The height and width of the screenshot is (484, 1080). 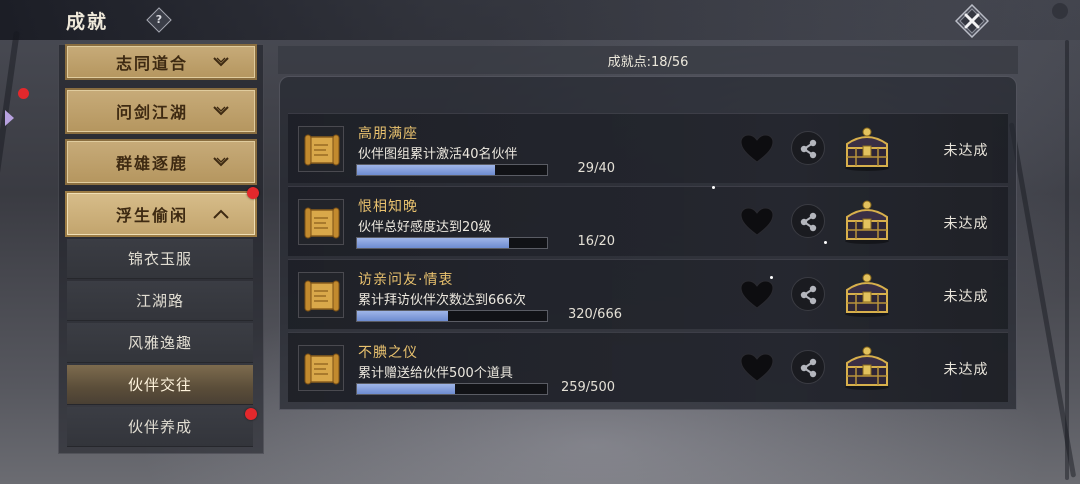 I want to click on achievement-description: 累计赠送给伙伴500个道具, so click(x=435, y=373).